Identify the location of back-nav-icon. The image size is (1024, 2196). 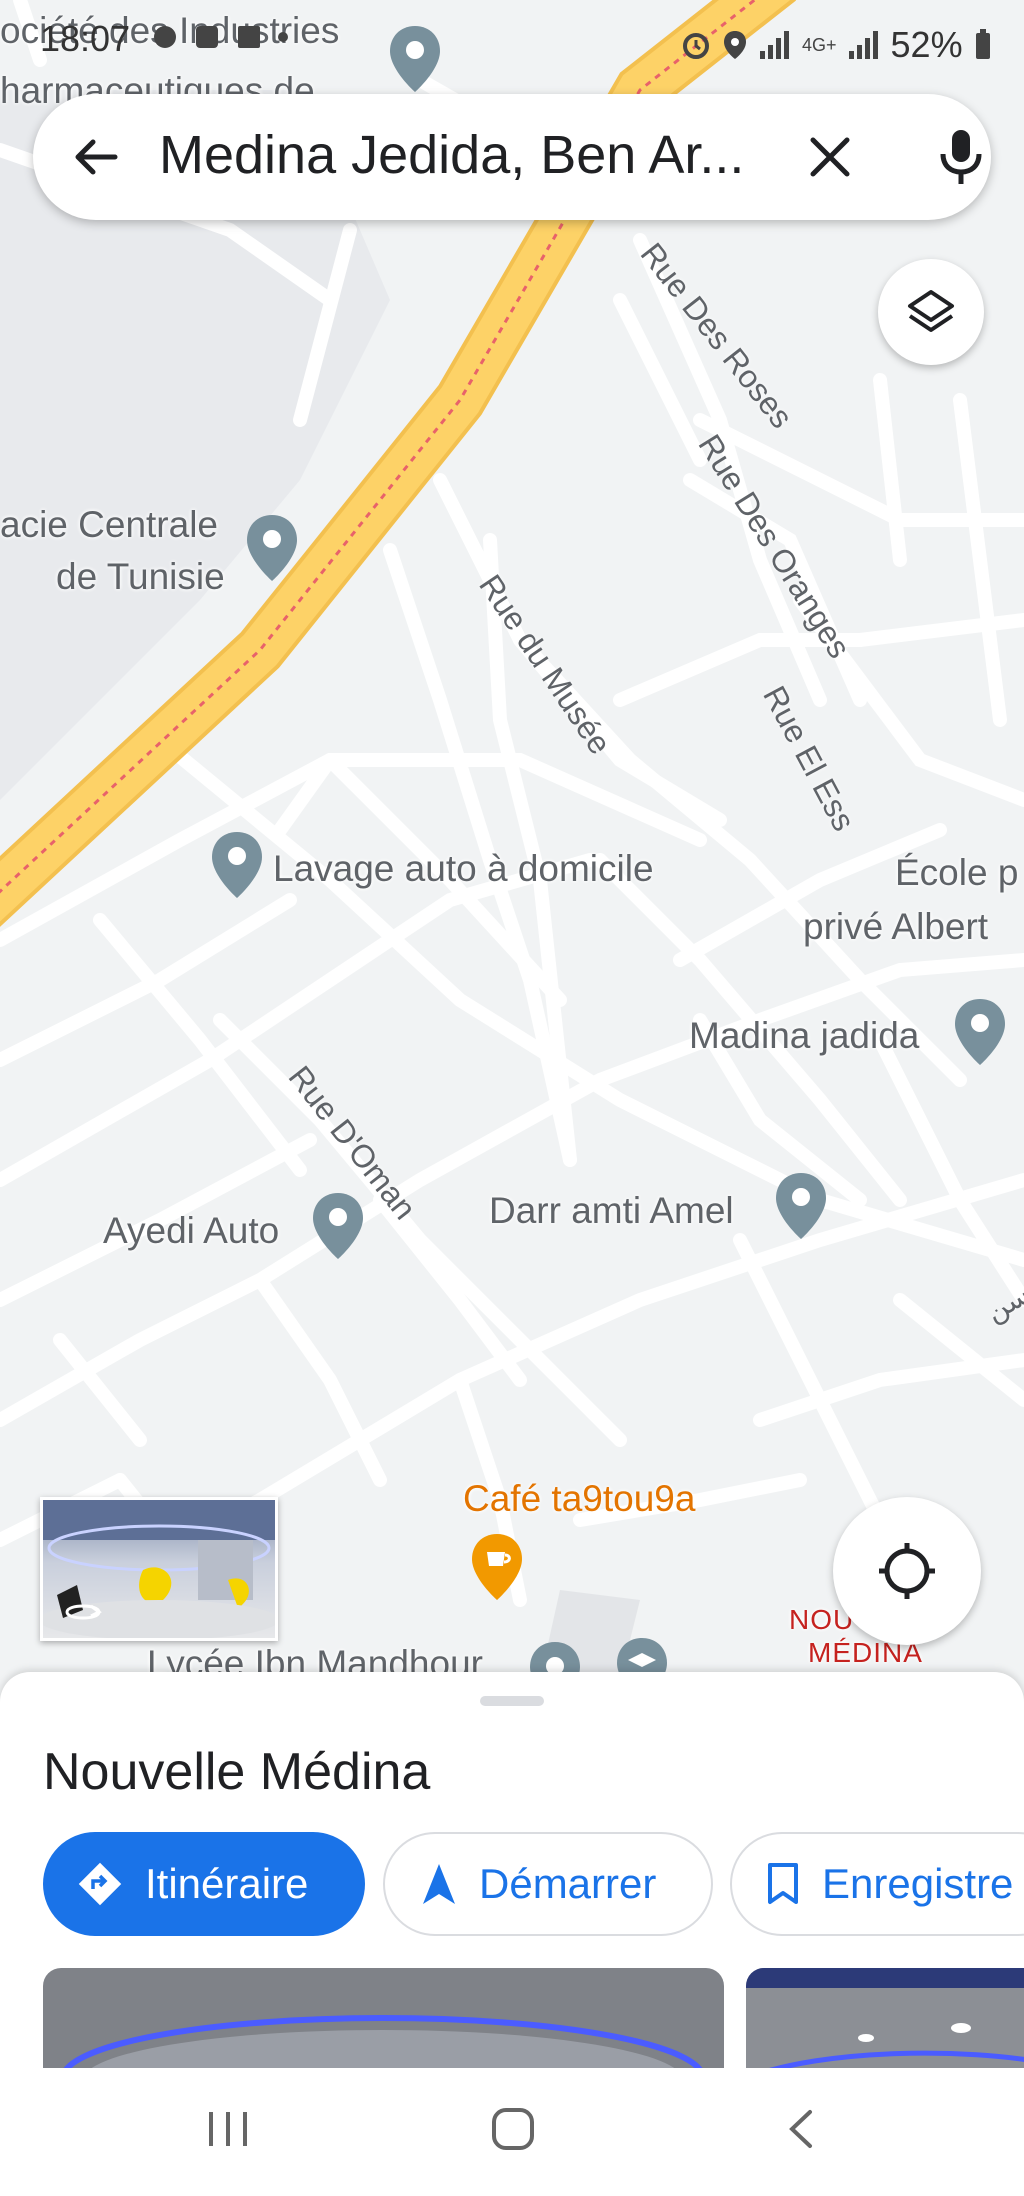
(800, 2129).